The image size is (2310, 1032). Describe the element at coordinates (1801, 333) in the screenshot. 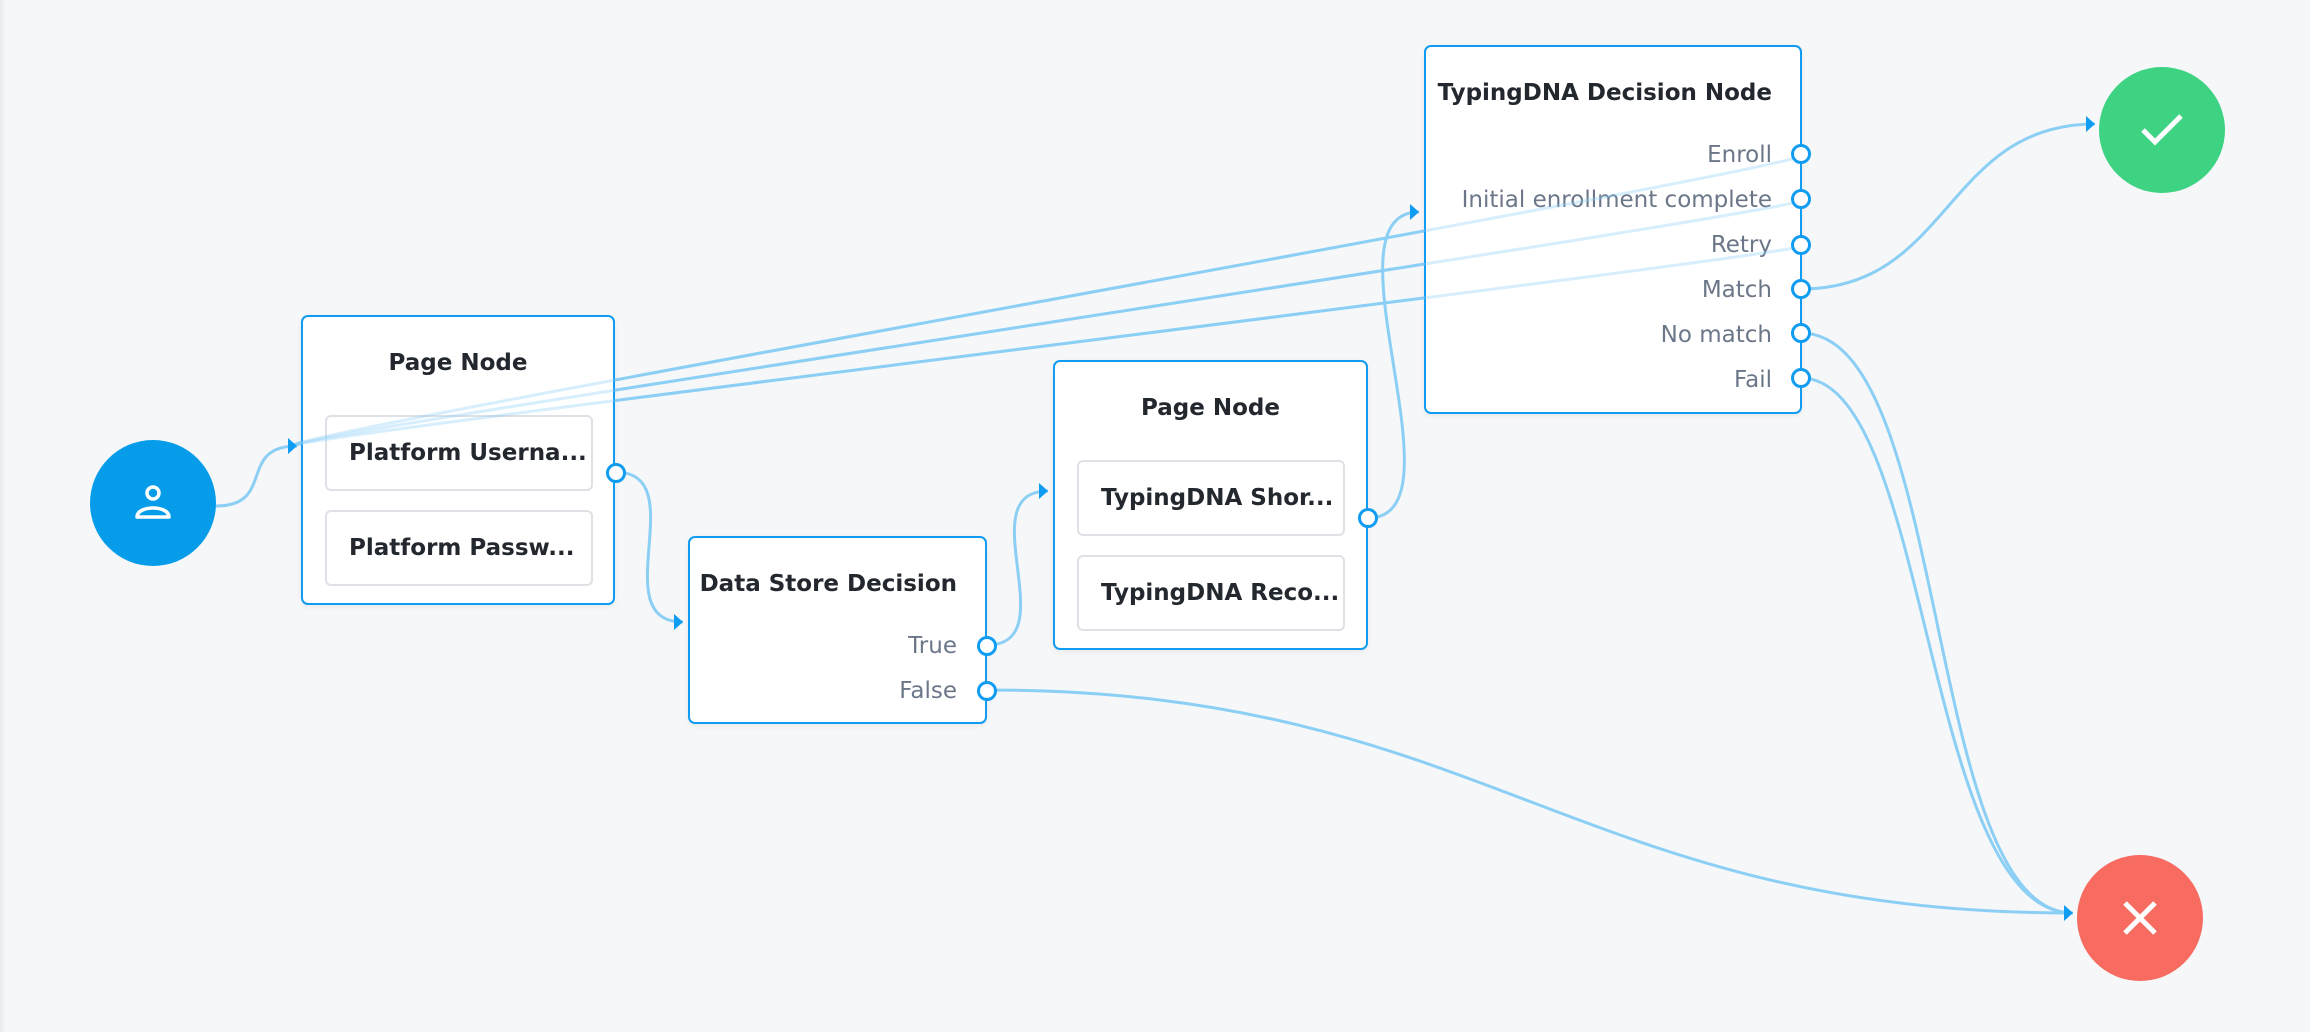

I see `no-match-output-port` at that location.